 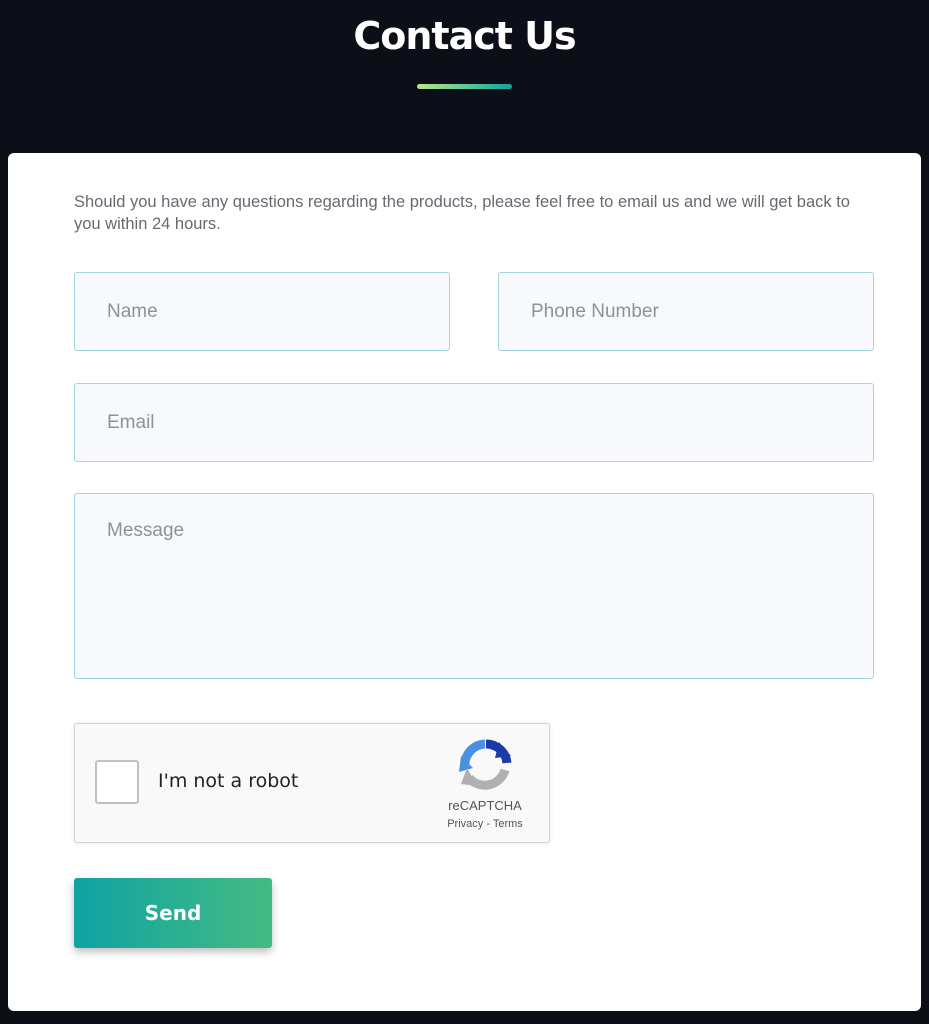 I want to click on terms-link: Terms, so click(x=508, y=824).